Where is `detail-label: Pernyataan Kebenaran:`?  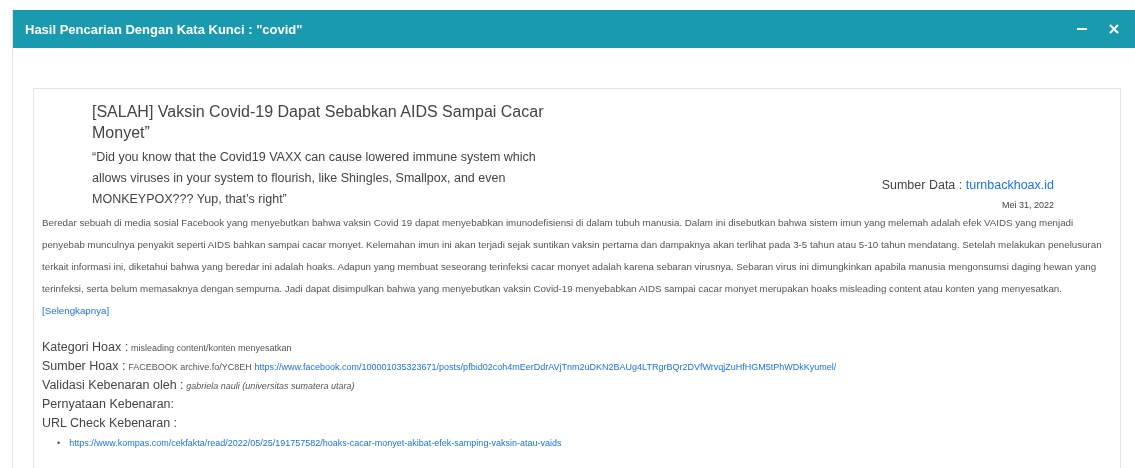
detail-label: Pernyataan Kebenaran: is located at coordinates (108, 404).